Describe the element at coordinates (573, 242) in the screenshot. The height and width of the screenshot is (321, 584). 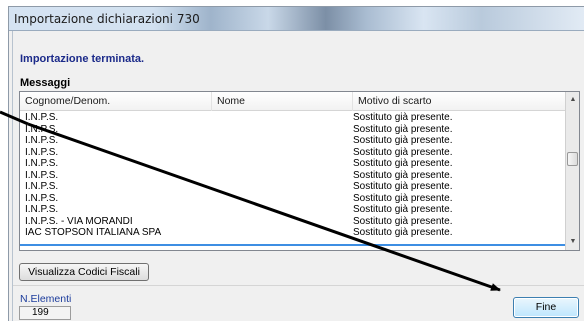
I see `scroll-down-icon: ▼` at that location.